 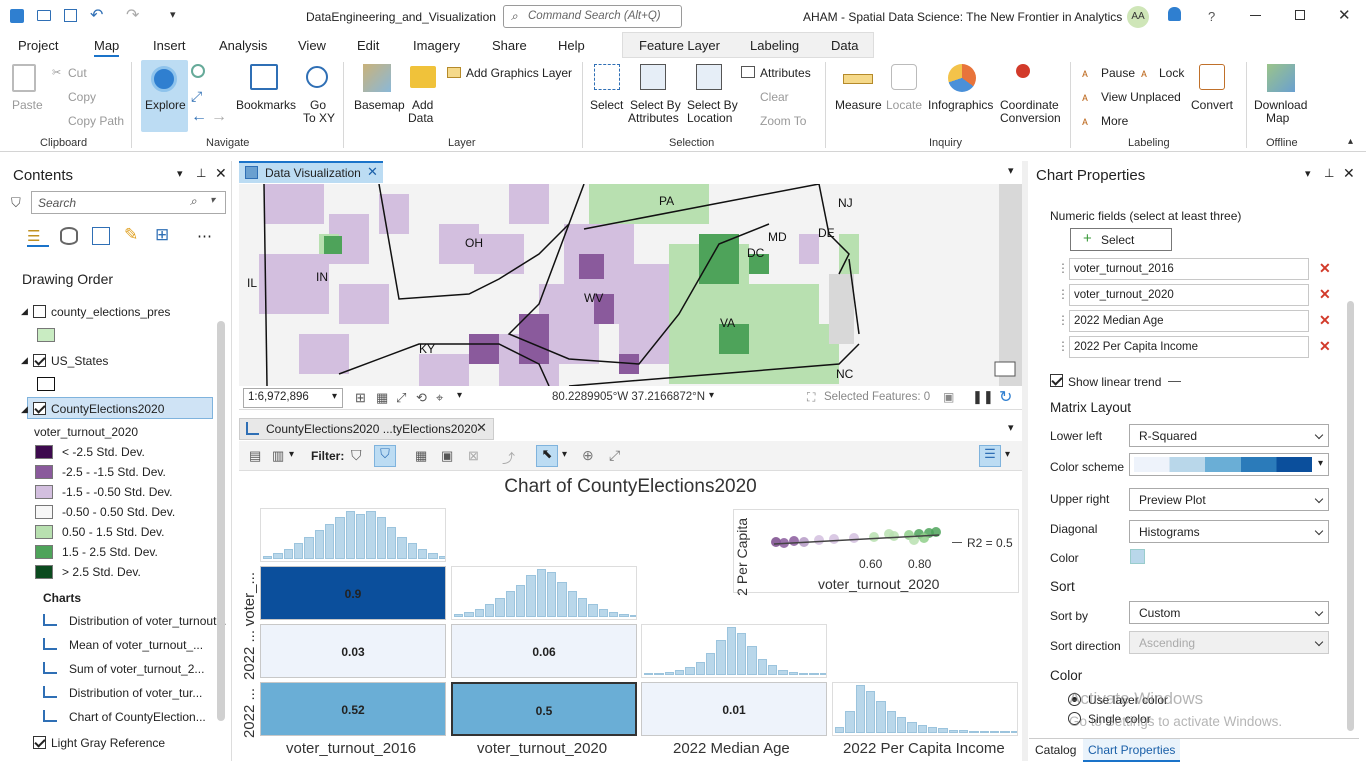 I want to click on go-button: Go, so click(x=318, y=105).